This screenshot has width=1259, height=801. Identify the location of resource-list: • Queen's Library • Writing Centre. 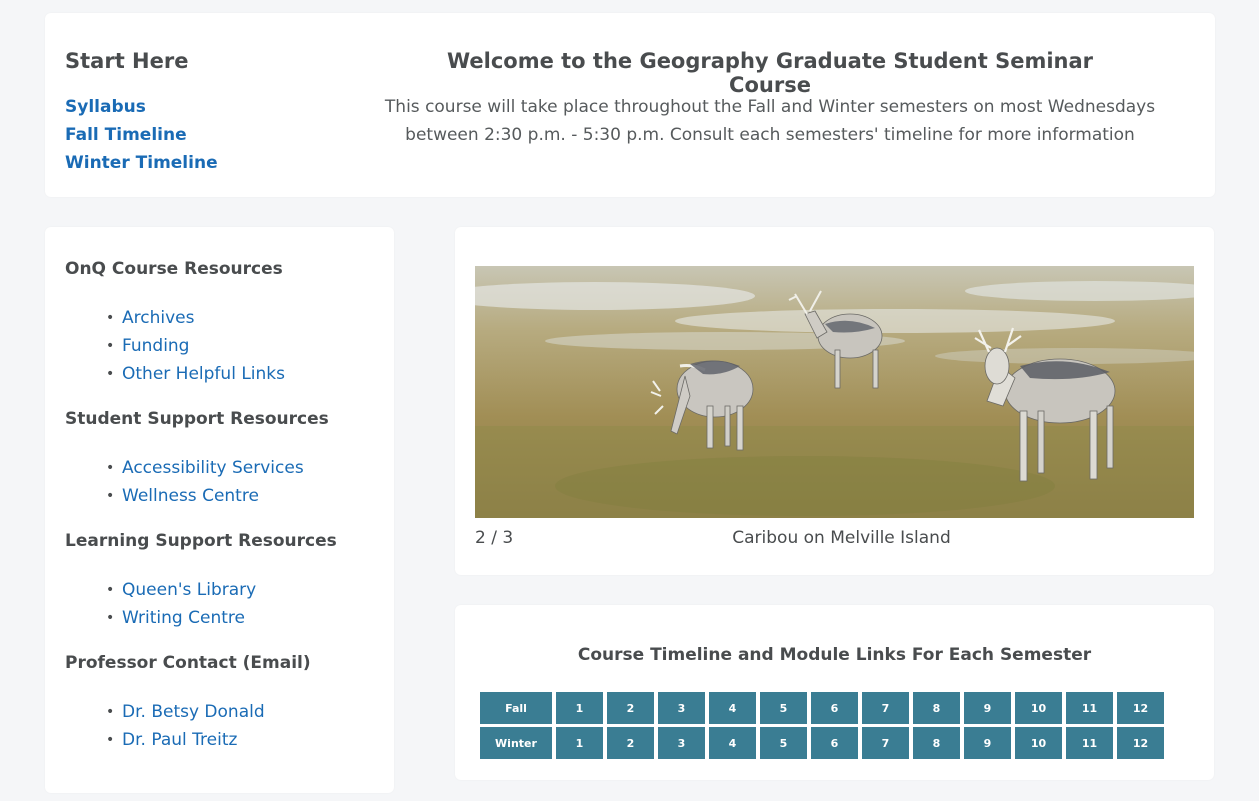
(219, 604).